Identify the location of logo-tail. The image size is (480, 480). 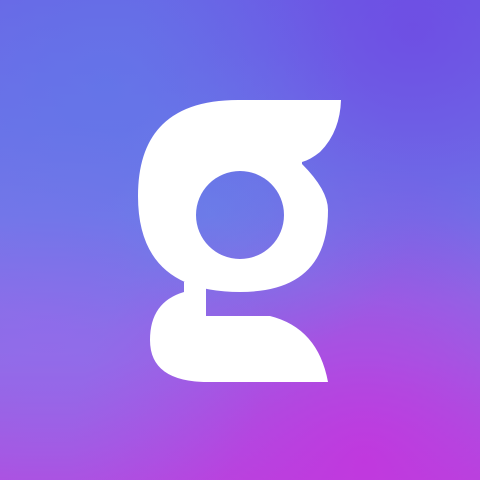
(239, 332).